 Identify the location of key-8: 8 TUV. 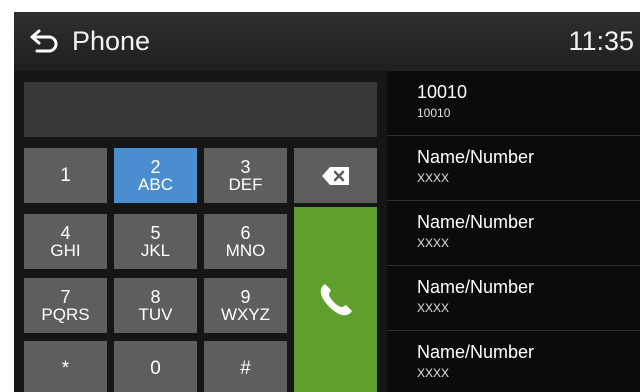
(155, 305).